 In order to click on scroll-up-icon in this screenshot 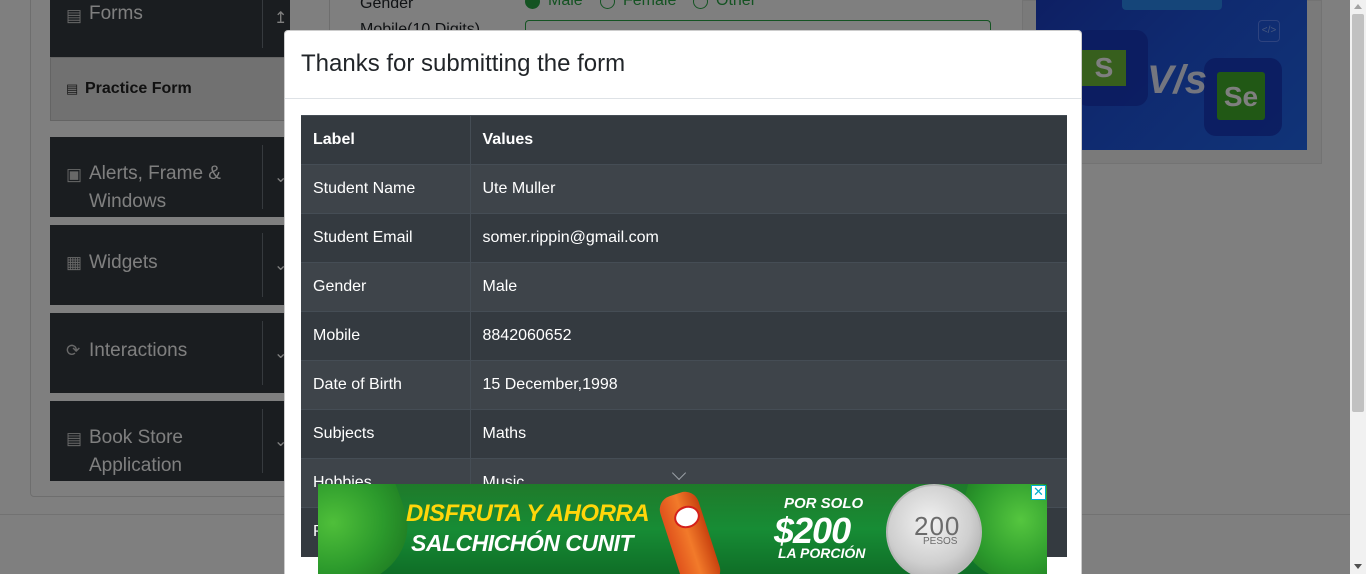, I will do `click(1358, 6)`.